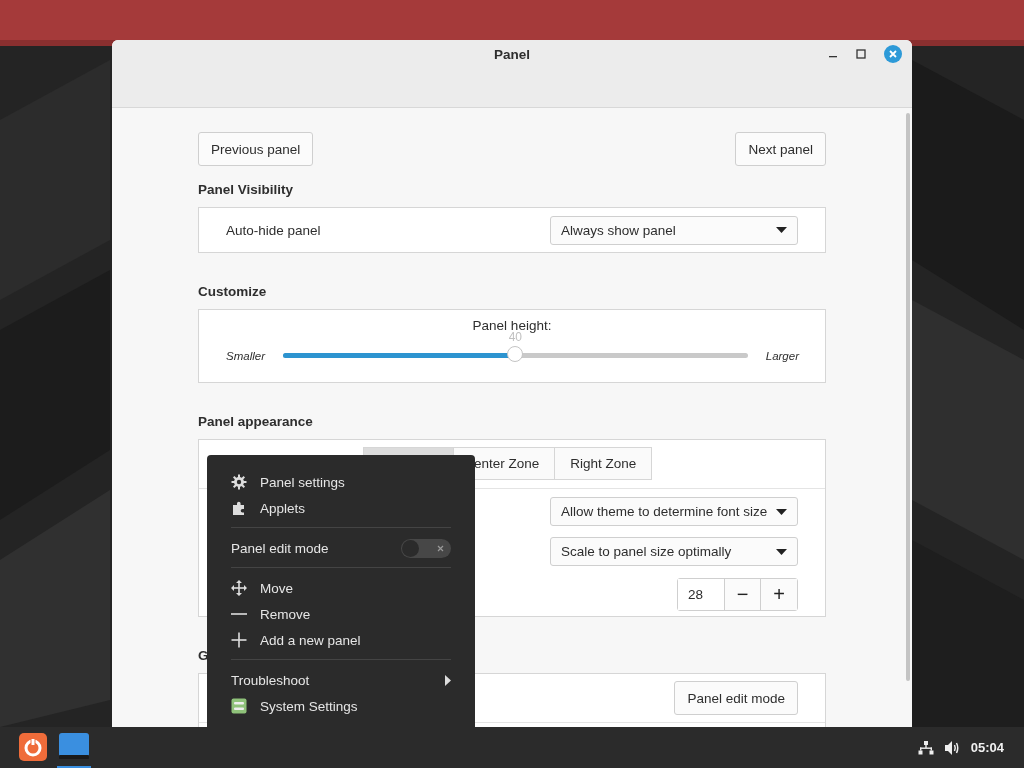 This screenshot has width=1024, height=768. Describe the element at coordinates (341, 614) in the screenshot. I see `menu-item: Remove` at that location.